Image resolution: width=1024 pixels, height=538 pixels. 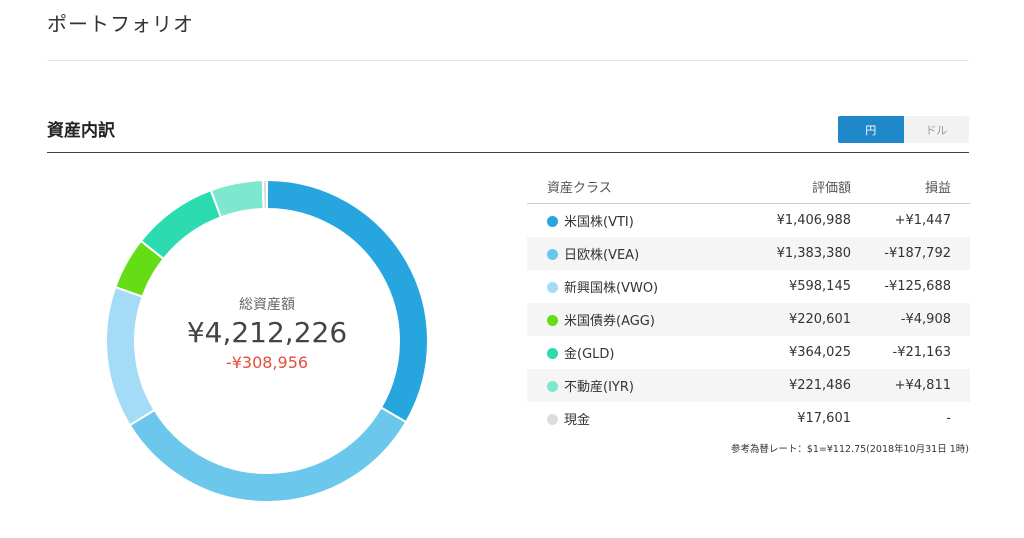 I want to click on asset-gain: -¥4,908, so click(x=910, y=319).